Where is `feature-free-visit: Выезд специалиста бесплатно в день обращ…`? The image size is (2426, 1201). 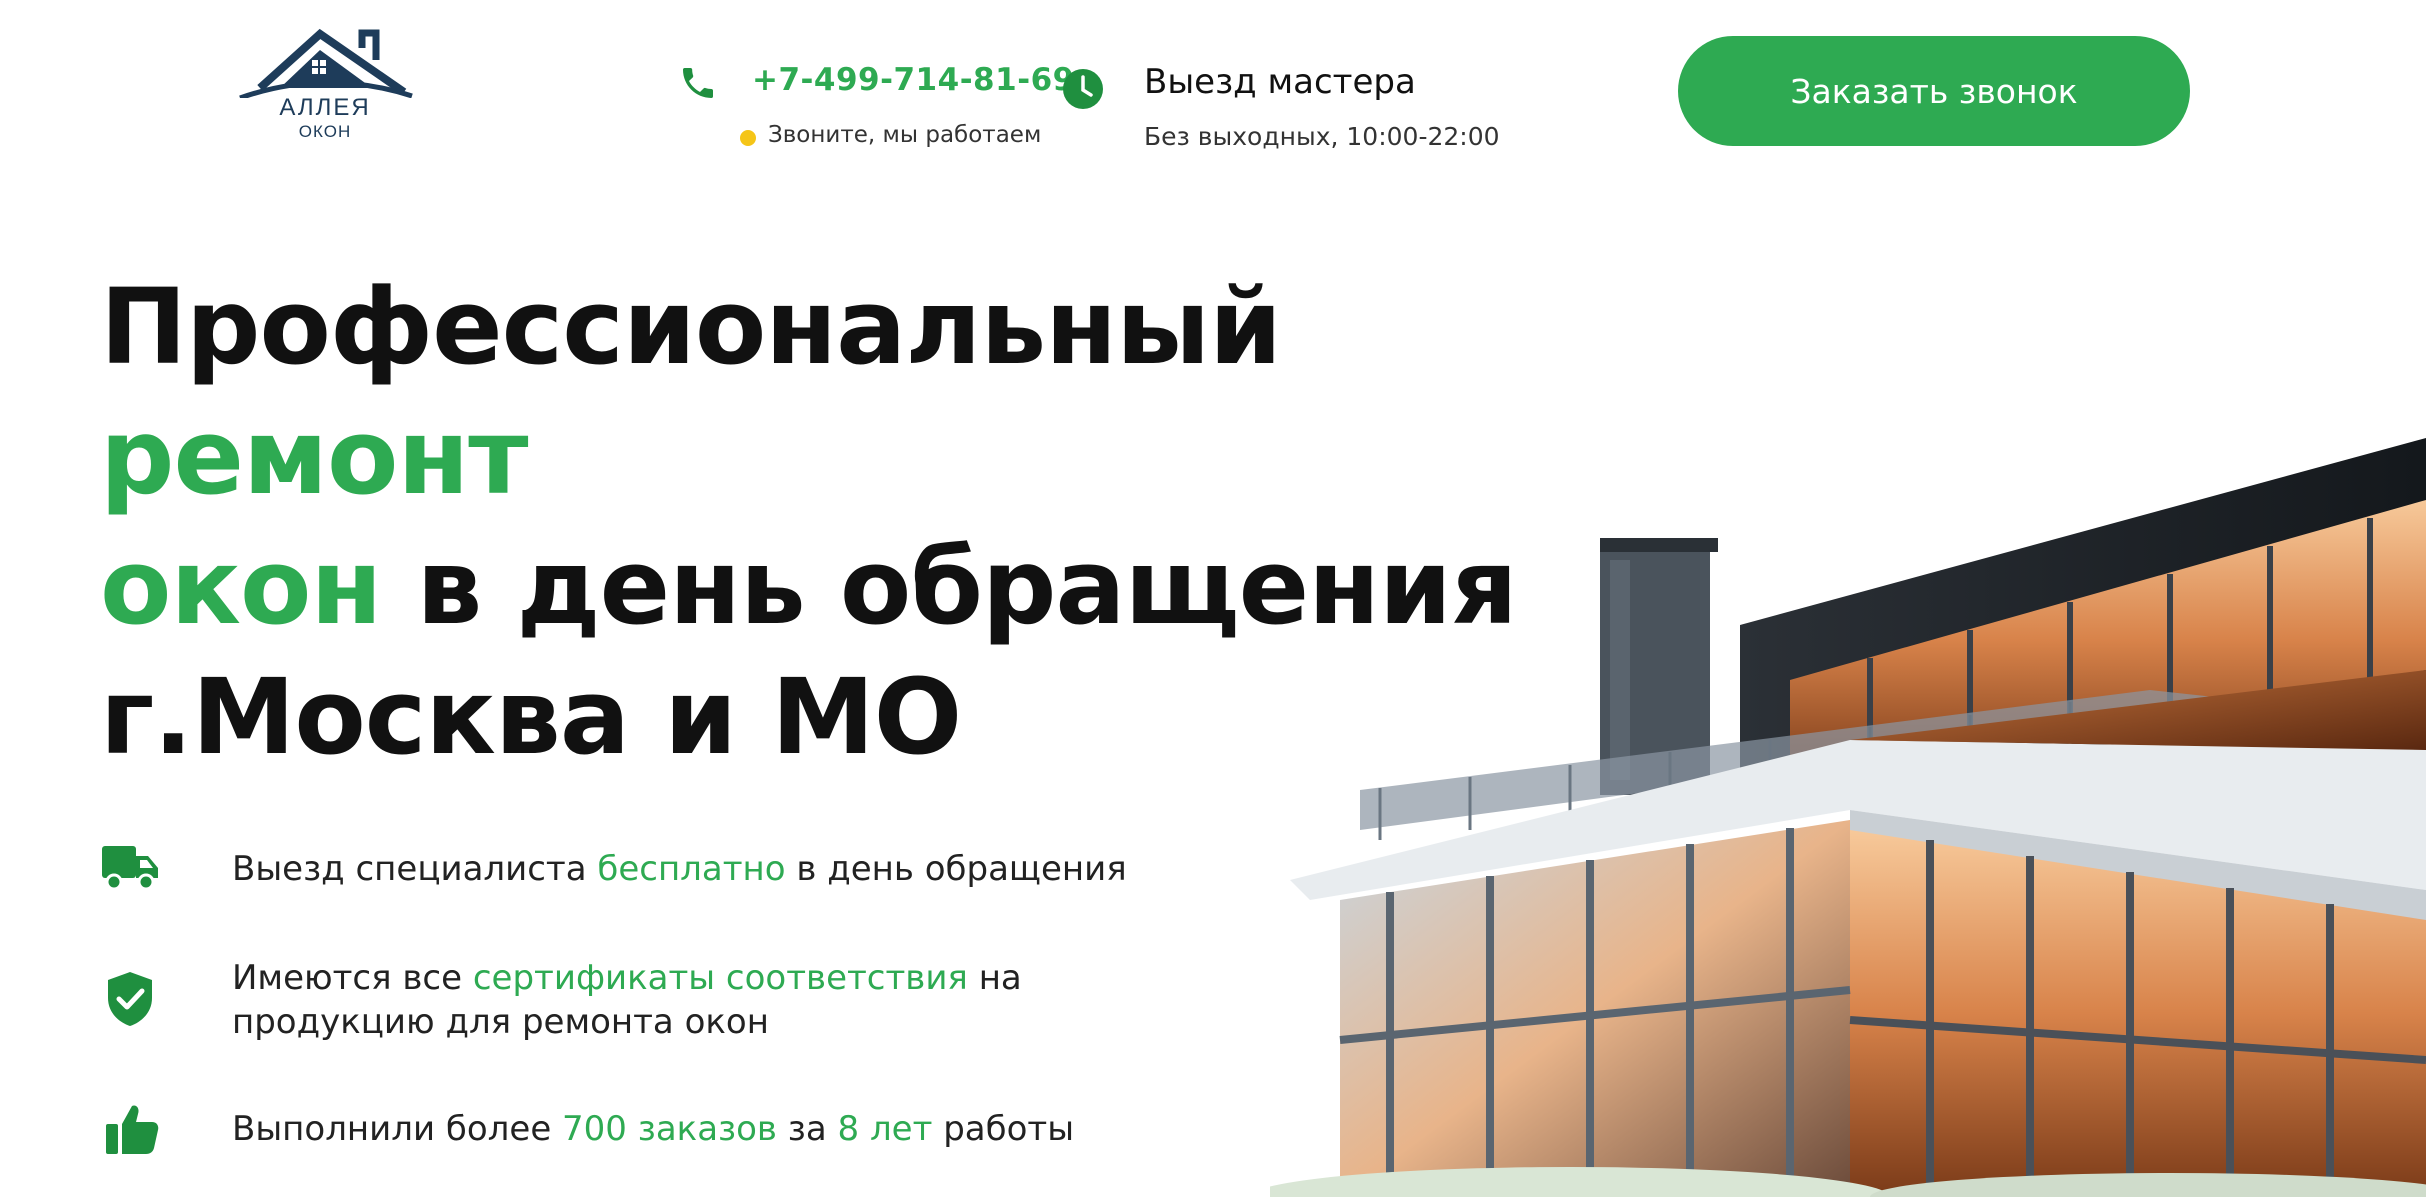 feature-free-visit: Выезд специалиста бесплатно в день обращ… is located at coordinates (679, 869).